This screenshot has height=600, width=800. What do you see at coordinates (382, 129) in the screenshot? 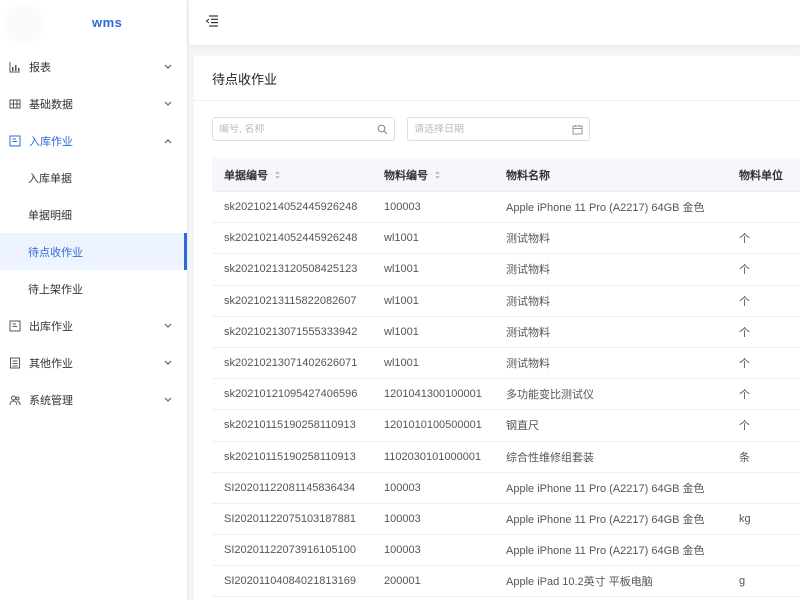
I see `search-icon` at bounding box center [382, 129].